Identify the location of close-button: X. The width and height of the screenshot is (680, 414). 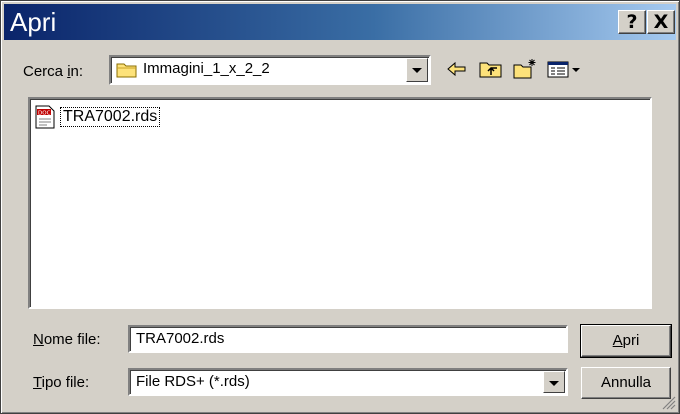
(661, 22).